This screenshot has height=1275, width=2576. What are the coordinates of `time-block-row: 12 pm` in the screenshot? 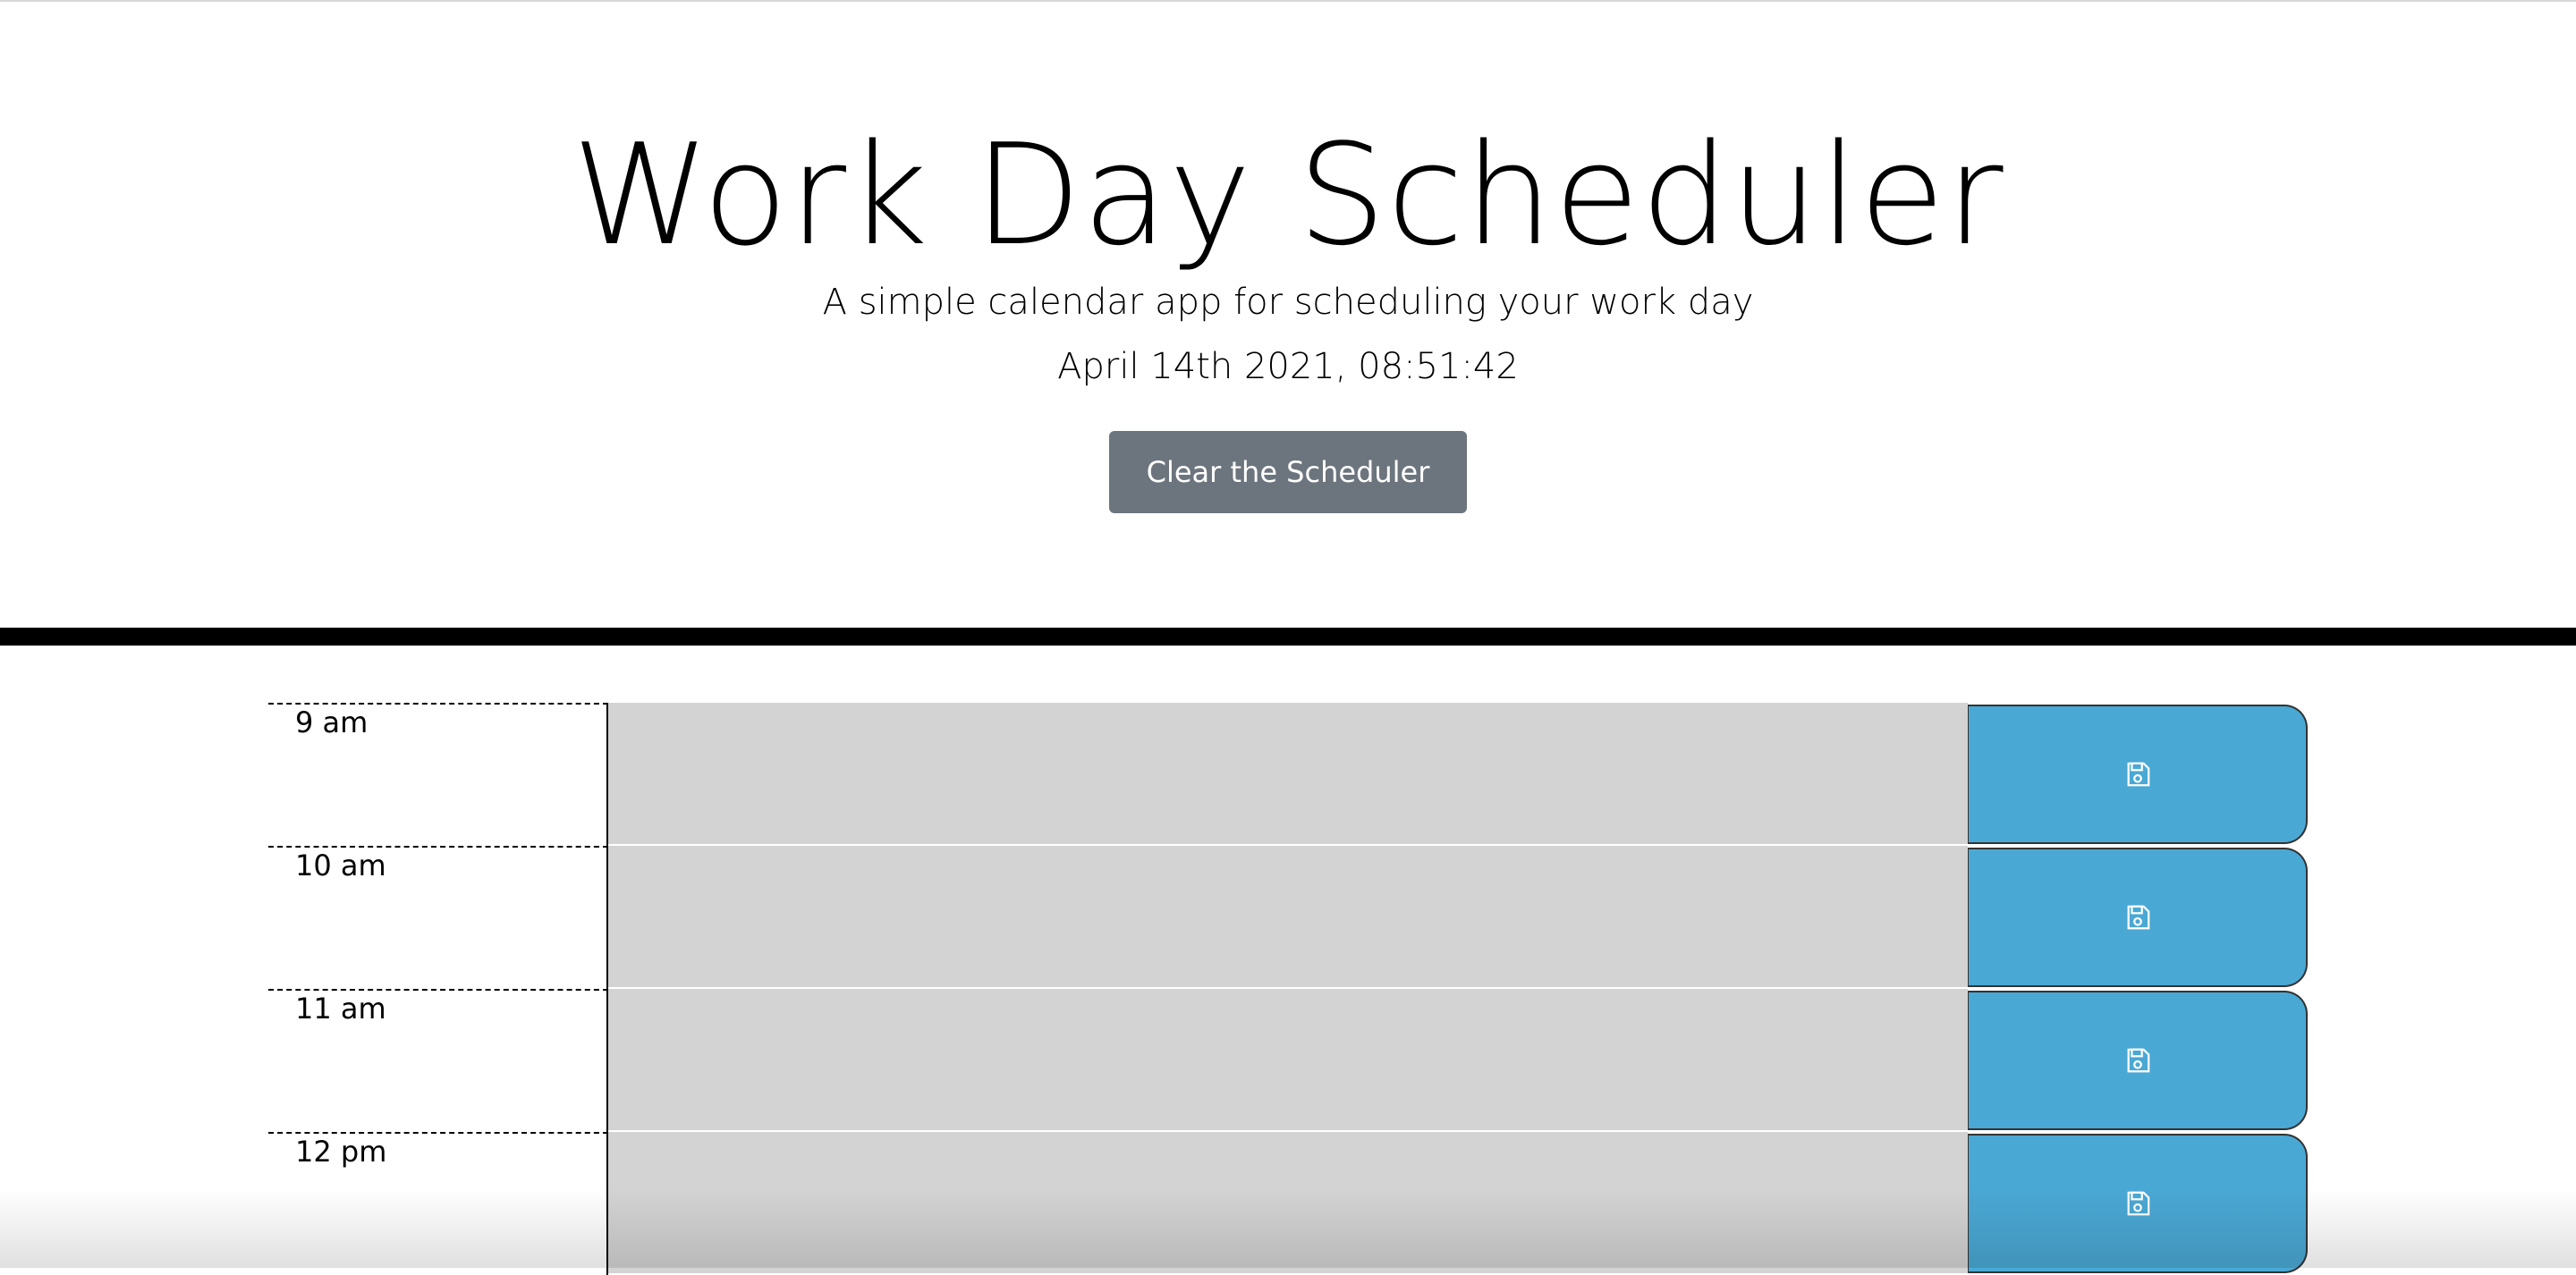 It's located at (1288, 1203).